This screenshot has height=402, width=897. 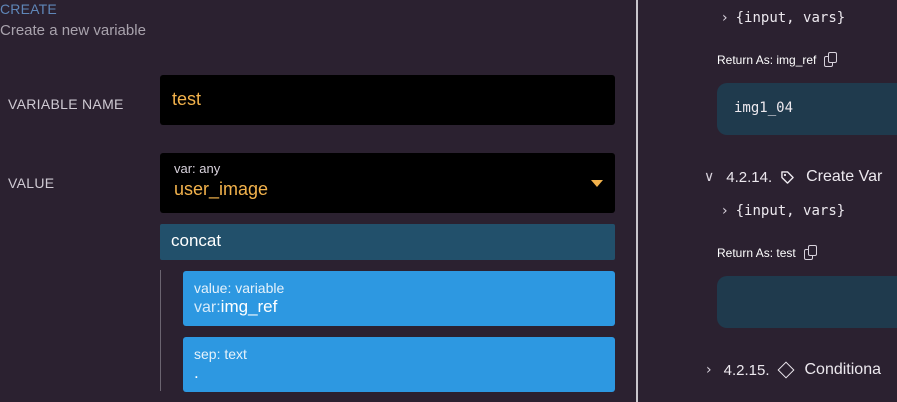 I want to click on section-number: 4.2.14., so click(x=749, y=177).